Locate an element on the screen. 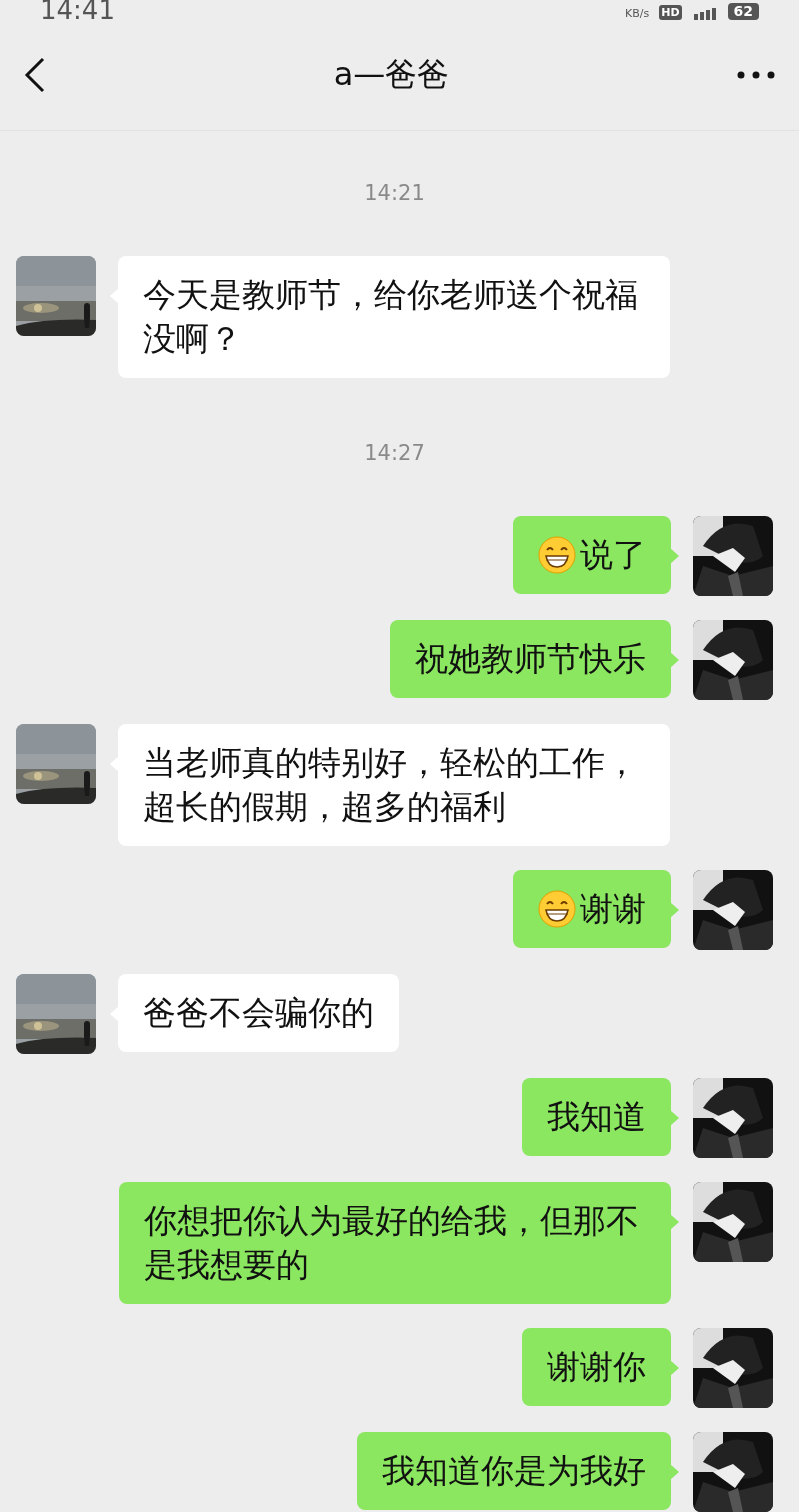  message-text: 说了 is located at coordinates (613, 555).